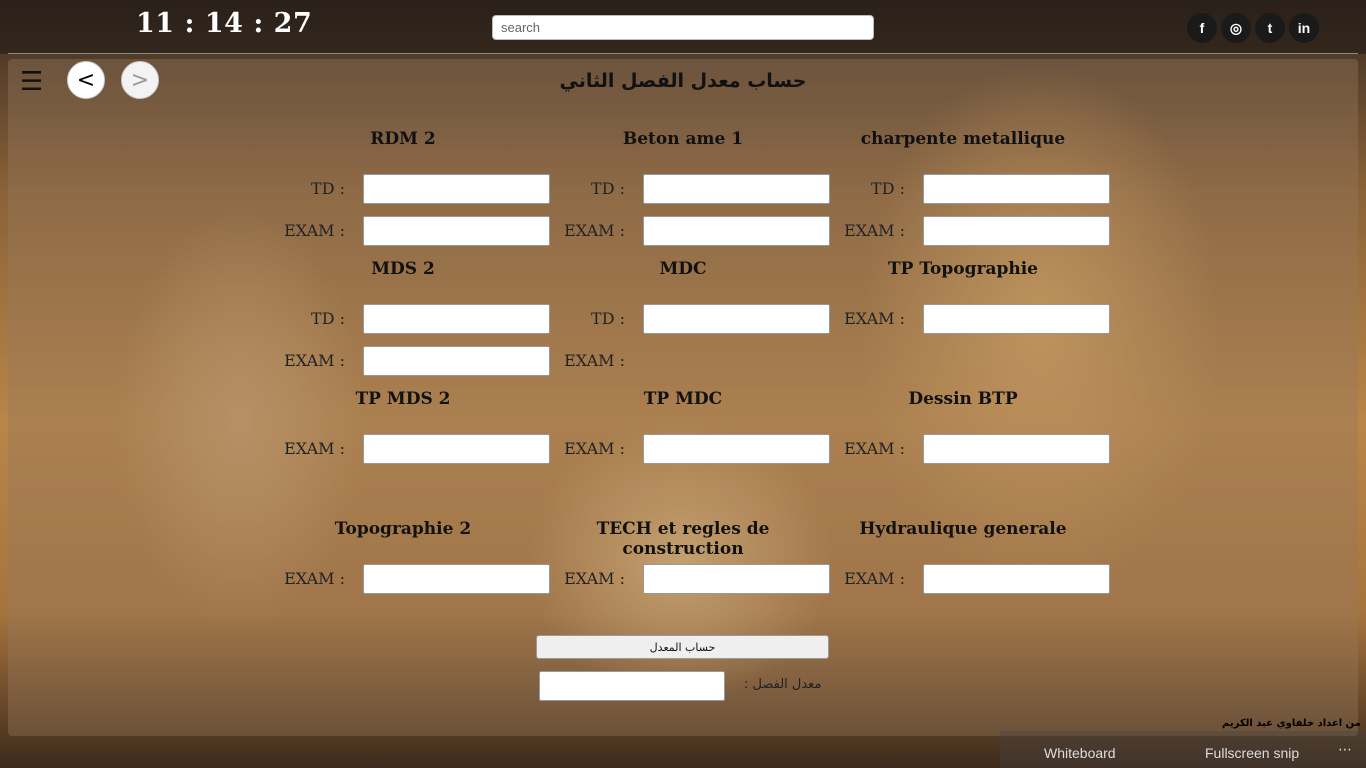 The image size is (1366, 768). What do you see at coordinates (1270, 28) in the screenshot?
I see `twitter-icon: t` at bounding box center [1270, 28].